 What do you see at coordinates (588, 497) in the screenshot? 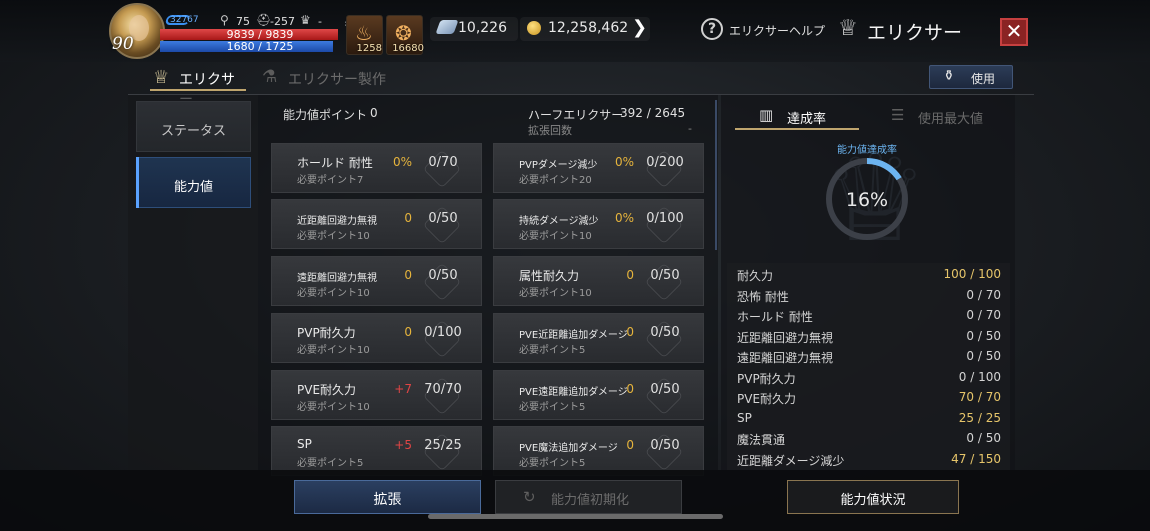
I see `reset-ability-button: ↻ 能力値初期化` at bounding box center [588, 497].